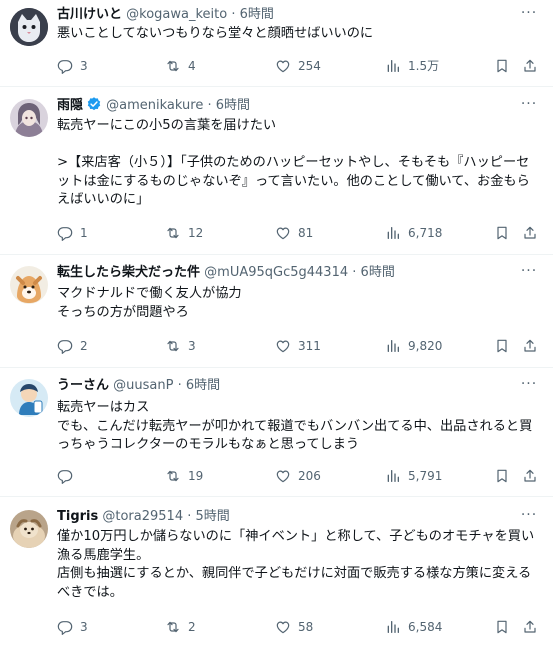  I want to click on views-button: 6,718, so click(413, 233).